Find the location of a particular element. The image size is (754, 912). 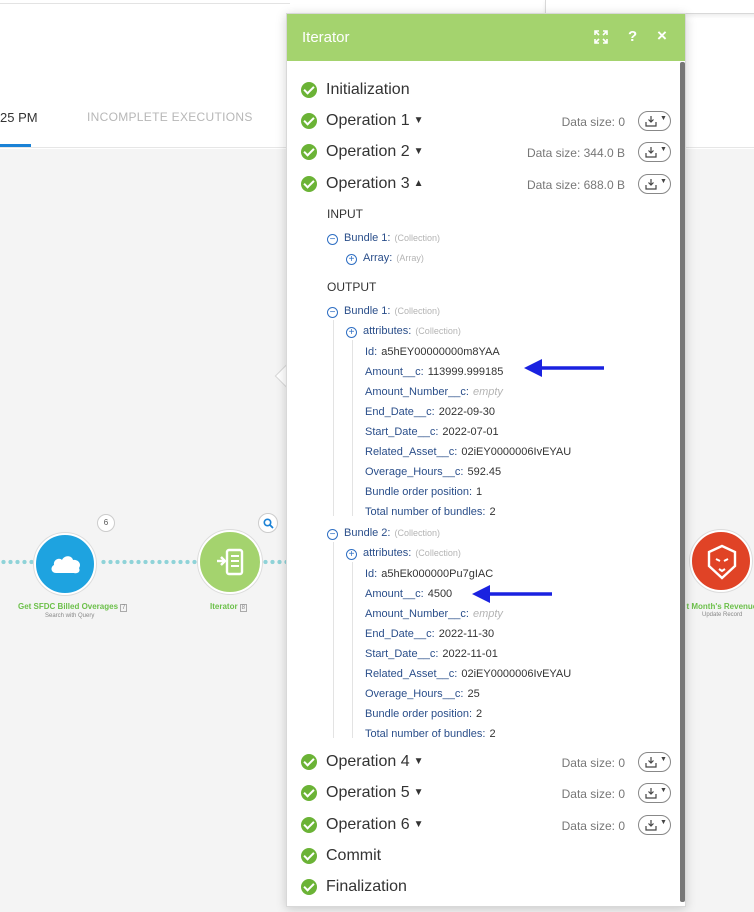

operations-count-badge: 6 is located at coordinates (106, 523).